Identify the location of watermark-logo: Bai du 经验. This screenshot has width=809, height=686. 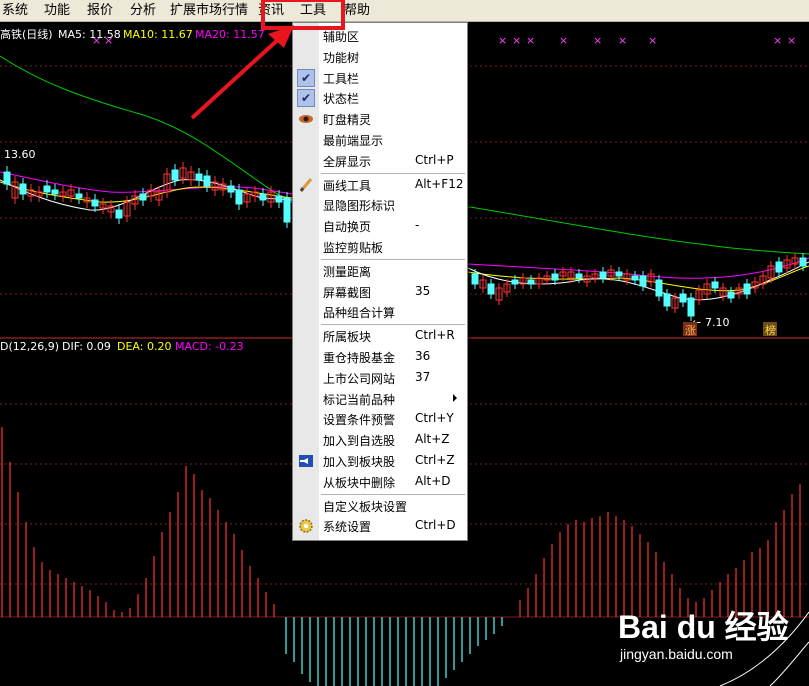
(703, 627).